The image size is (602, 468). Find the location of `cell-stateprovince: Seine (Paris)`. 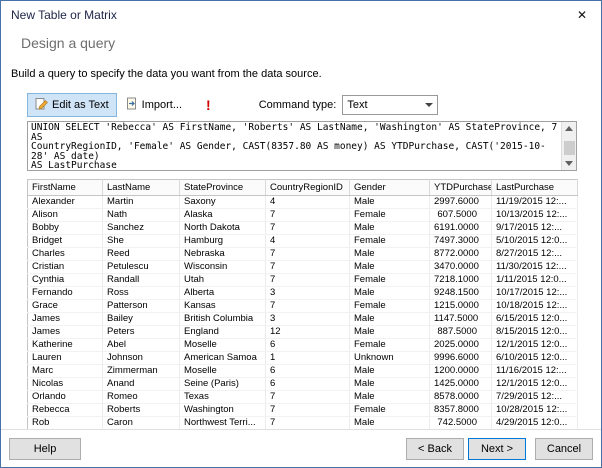

cell-stateprovince: Seine (Paris) is located at coordinates (222, 384).